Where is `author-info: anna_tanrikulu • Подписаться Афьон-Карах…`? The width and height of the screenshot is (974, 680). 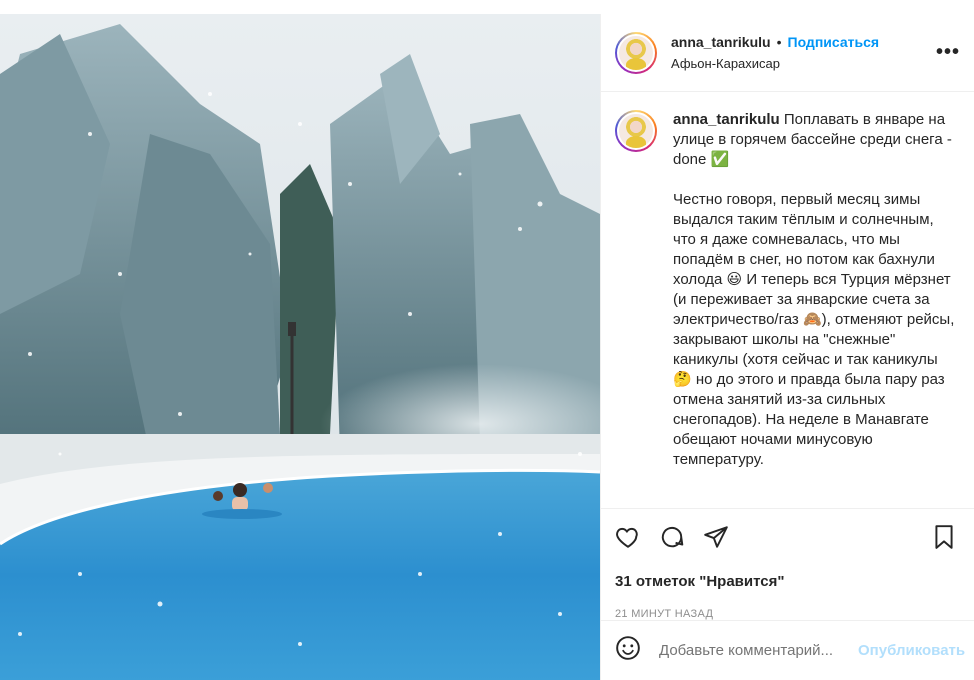
author-info: anna_tanrikulu • Подписаться Афьон-Карах… is located at coordinates (803, 52).